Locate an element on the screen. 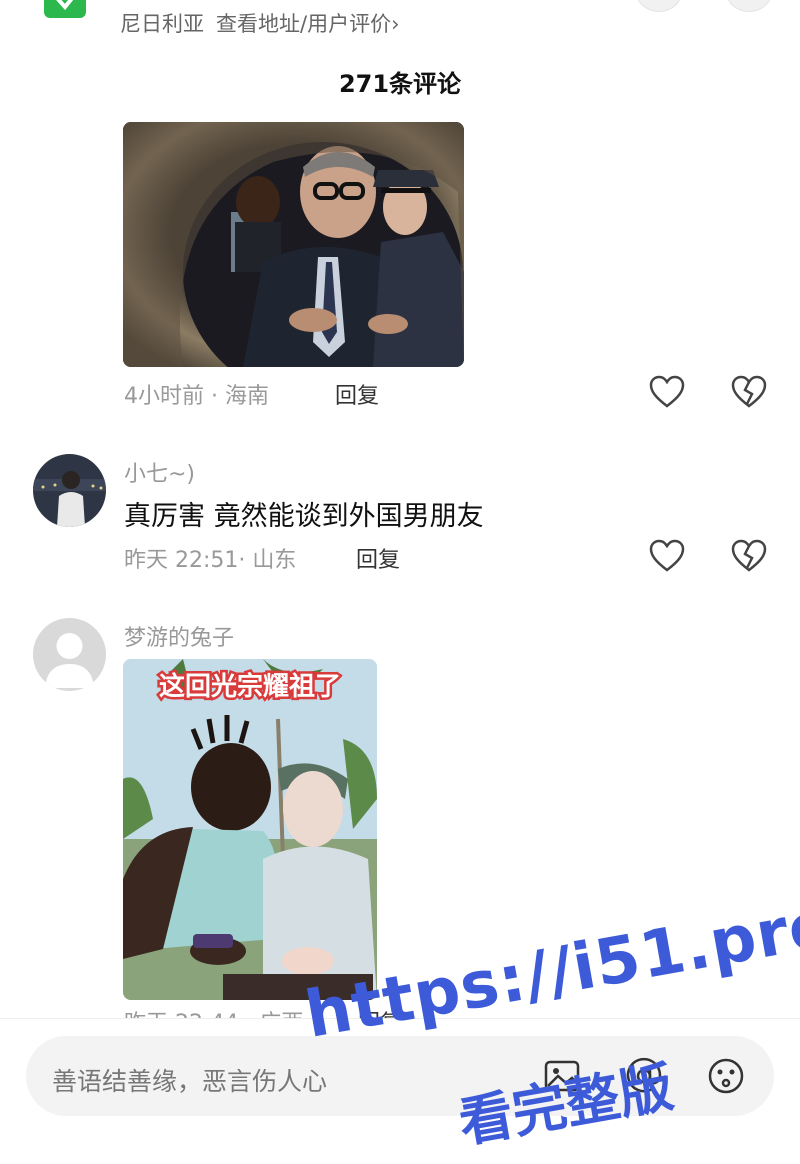 This screenshot has width=800, height=1164. comment-image: 这回光宗耀祖了 is located at coordinates (250, 829).